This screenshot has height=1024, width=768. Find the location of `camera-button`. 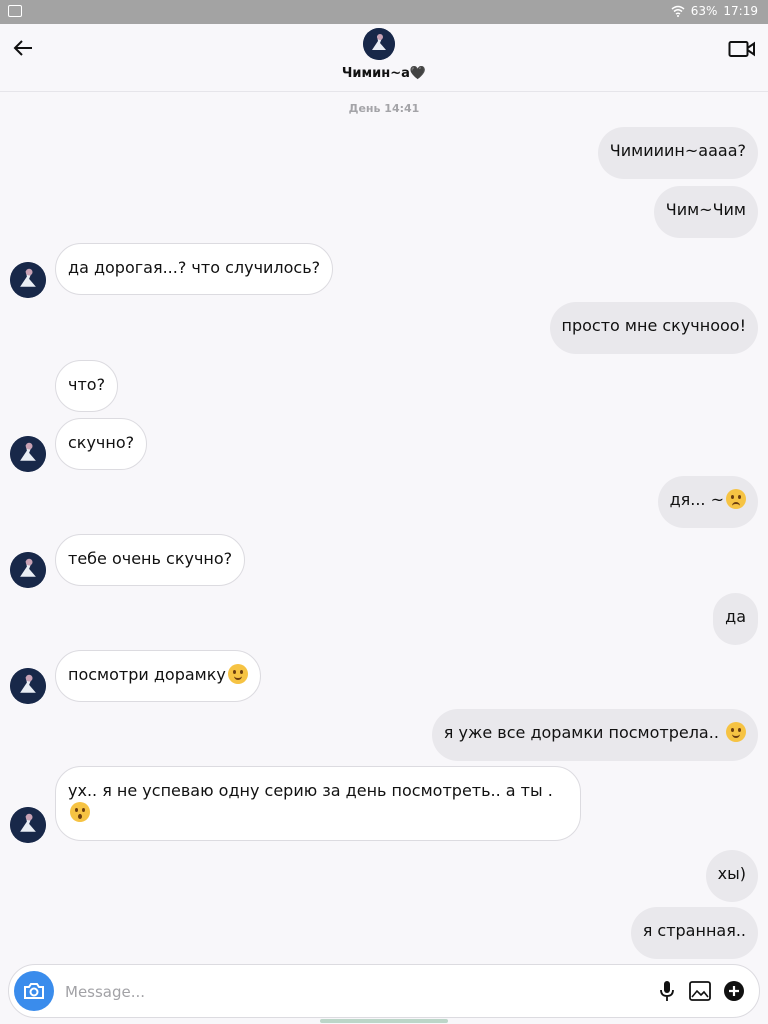

camera-button is located at coordinates (34, 991).